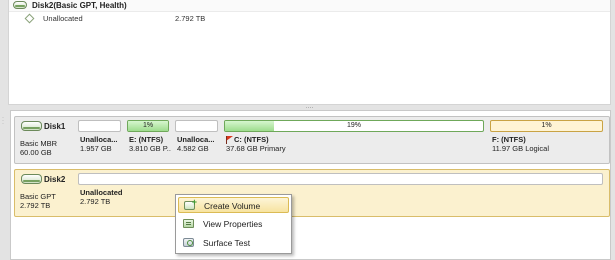  I want to click on menu-item-label: Create Volume, so click(232, 206).